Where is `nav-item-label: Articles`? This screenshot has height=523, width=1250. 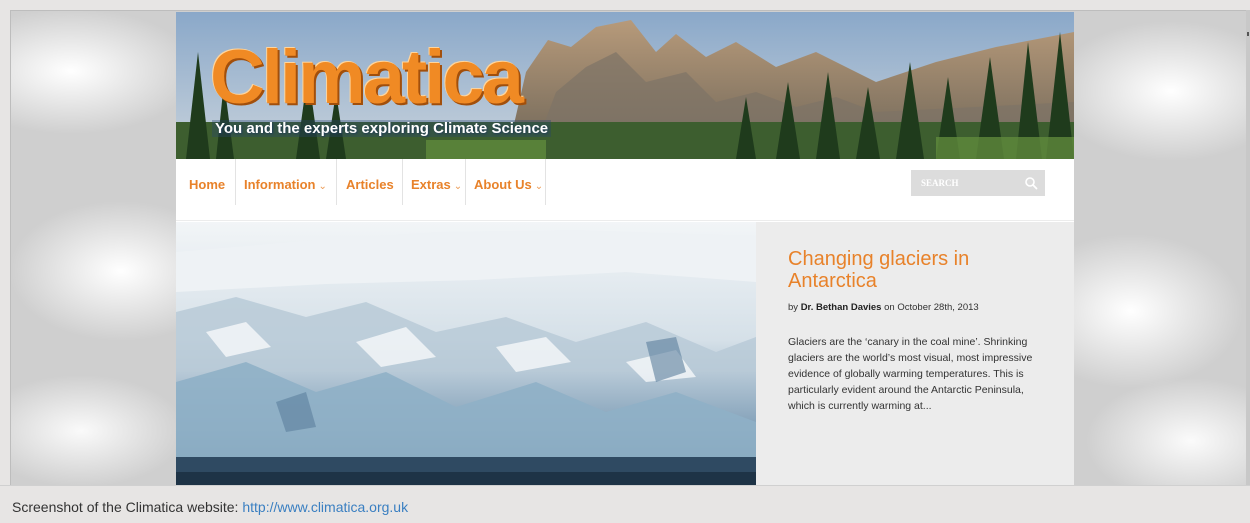
nav-item-label: Articles is located at coordinates (370, 184).